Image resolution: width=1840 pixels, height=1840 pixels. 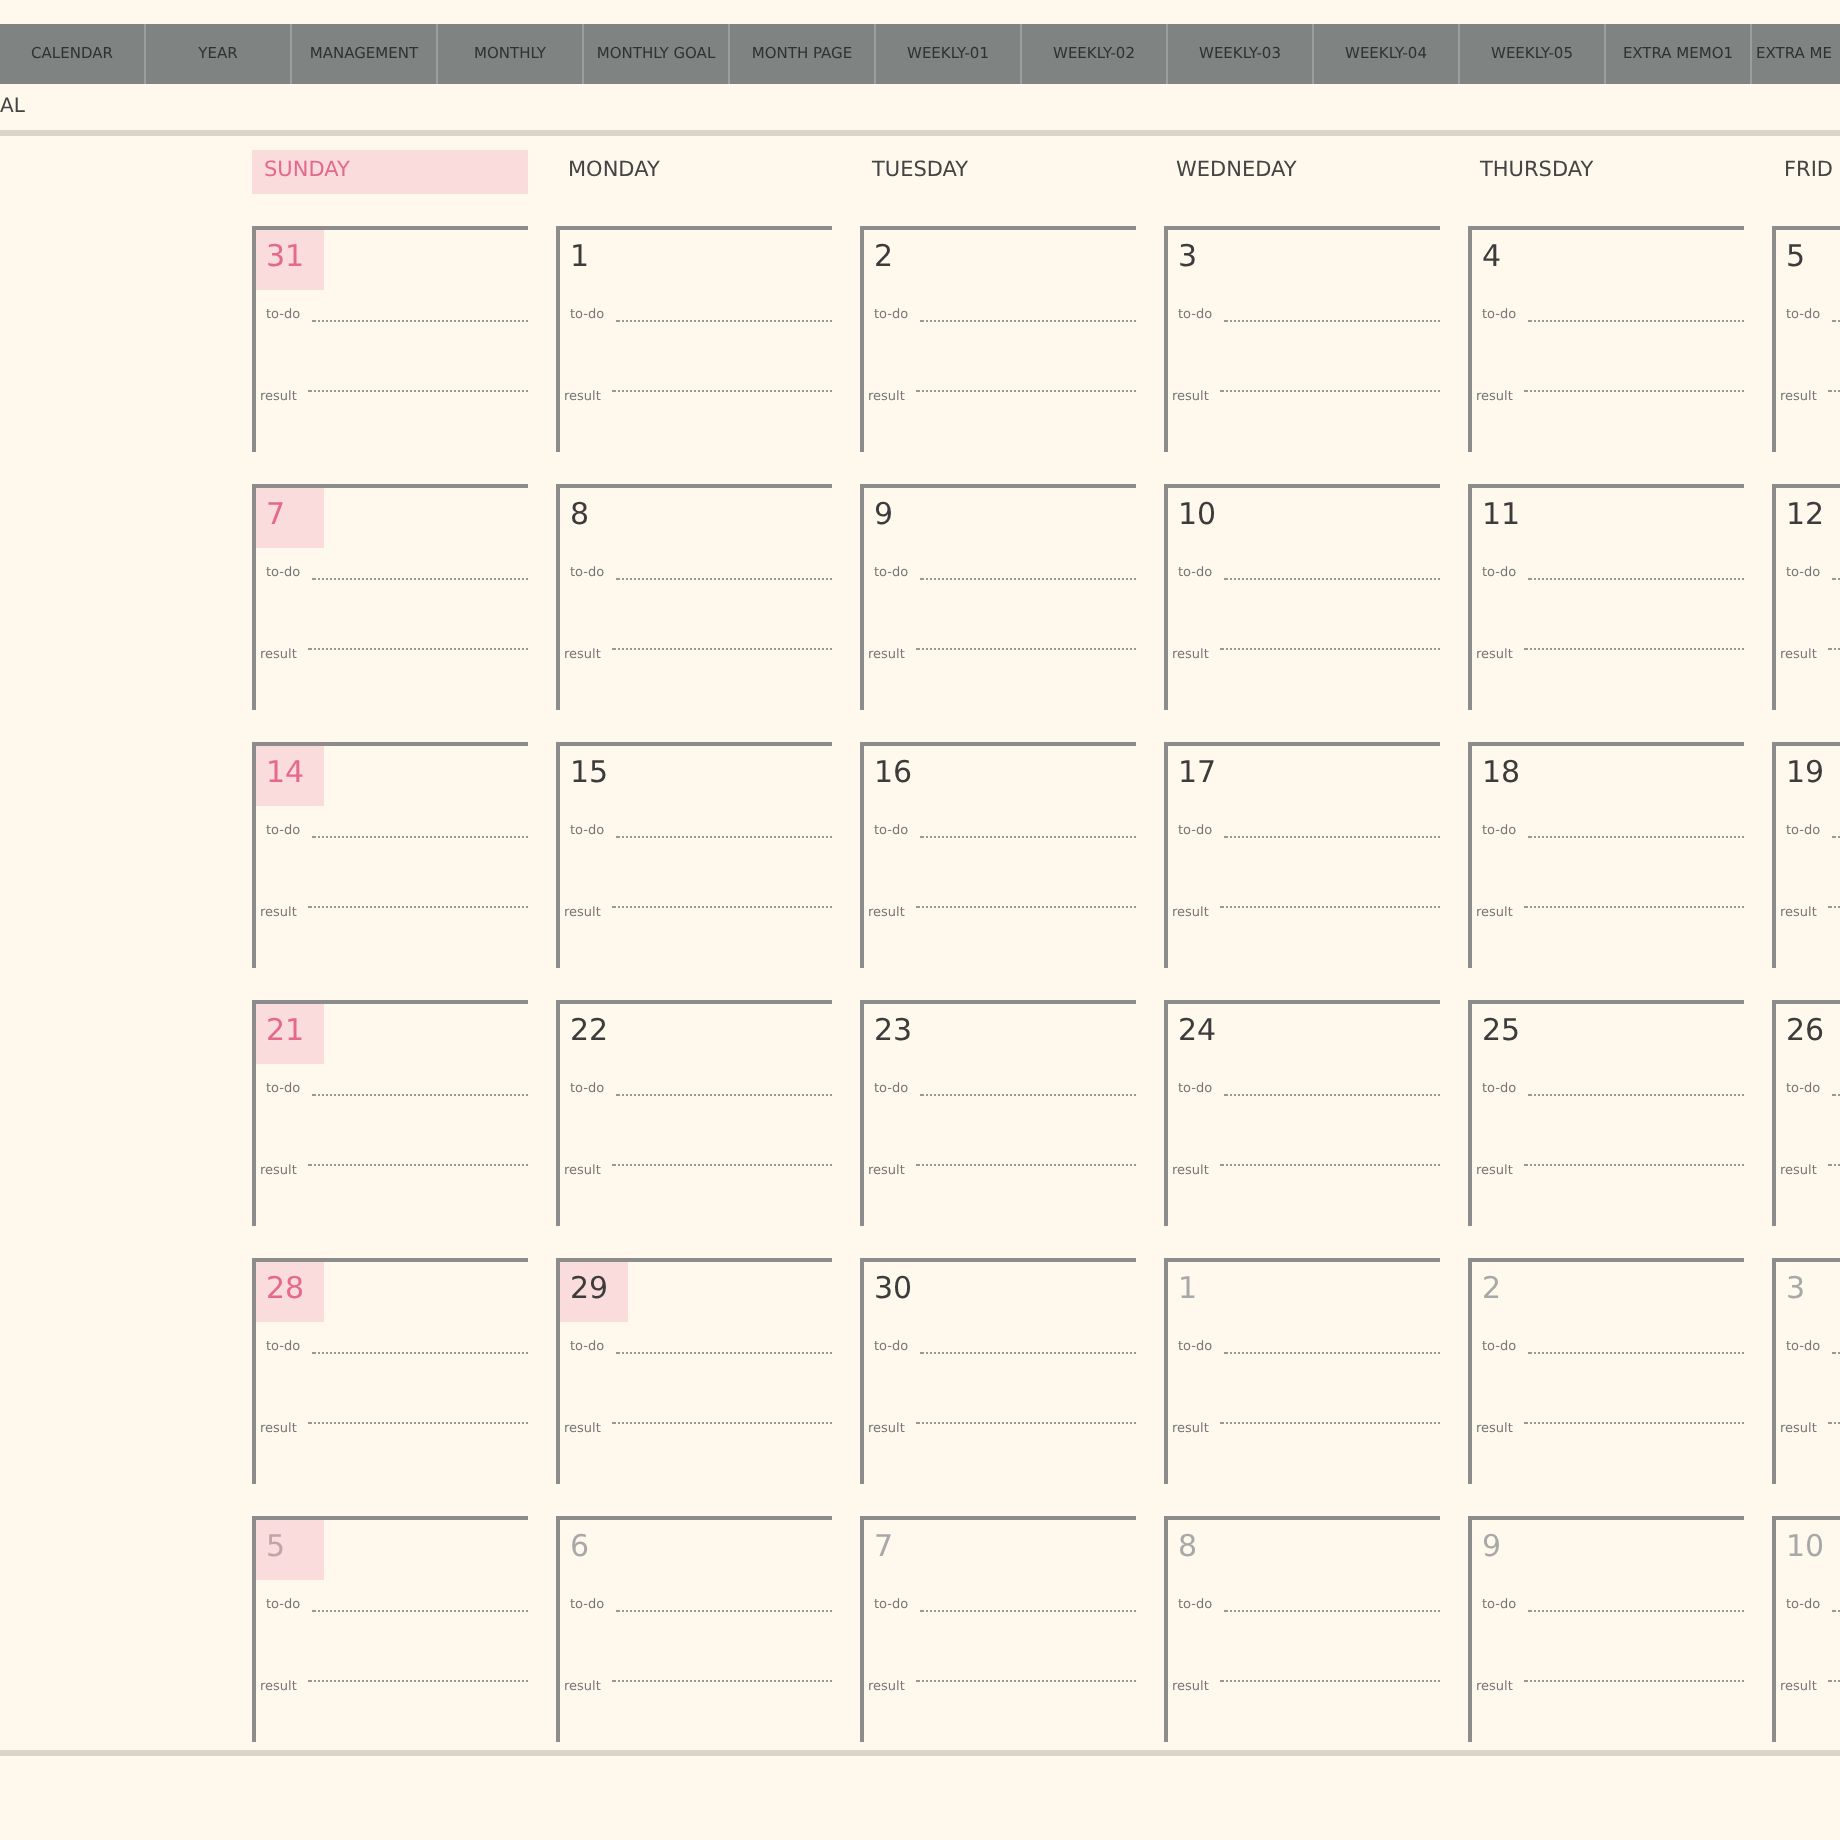 What do you see at coordinates (1805, 515) in the screenshot?
I see `date-number: 12` at bounding box center [1805, 515].